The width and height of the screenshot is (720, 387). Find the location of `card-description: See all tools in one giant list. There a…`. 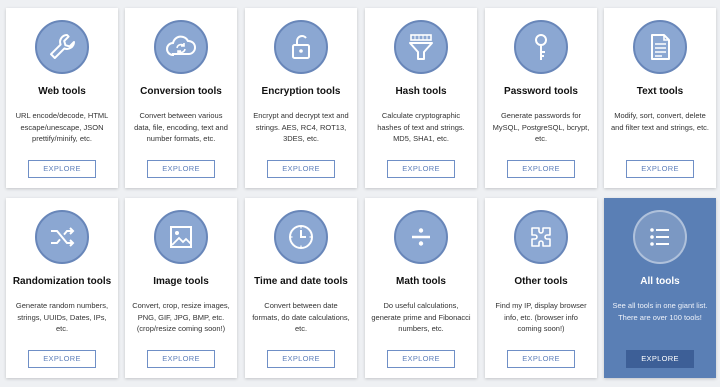

card-description: See all tools in one giant list. There a… is located at coordinates (660, 311).